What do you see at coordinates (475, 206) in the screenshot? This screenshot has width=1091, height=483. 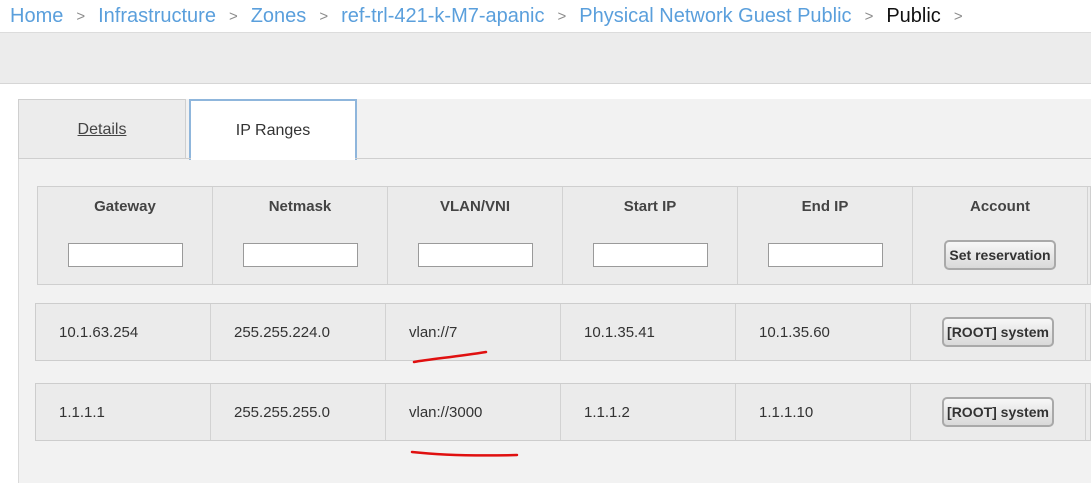 I see `column-header-vlan: VLAN/VNI` at bounding box center [475, 206].